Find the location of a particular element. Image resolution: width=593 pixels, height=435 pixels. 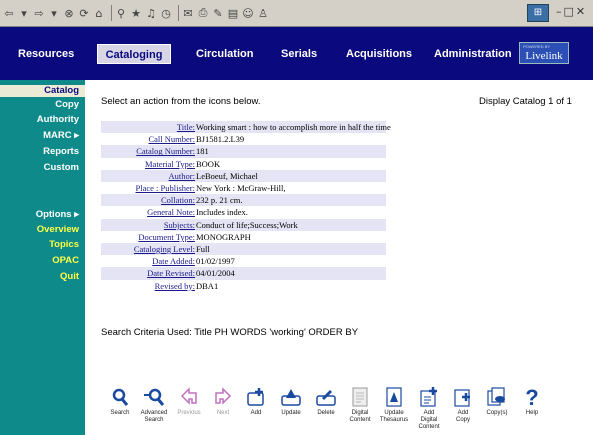

sidebar-item-custom: Custom is located at coordinates (61, 167).